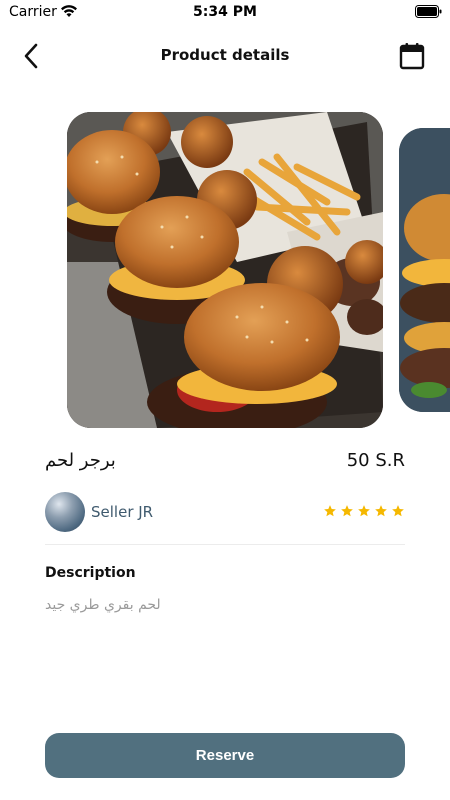  I want to click on calendar-button, so click(412, 56).